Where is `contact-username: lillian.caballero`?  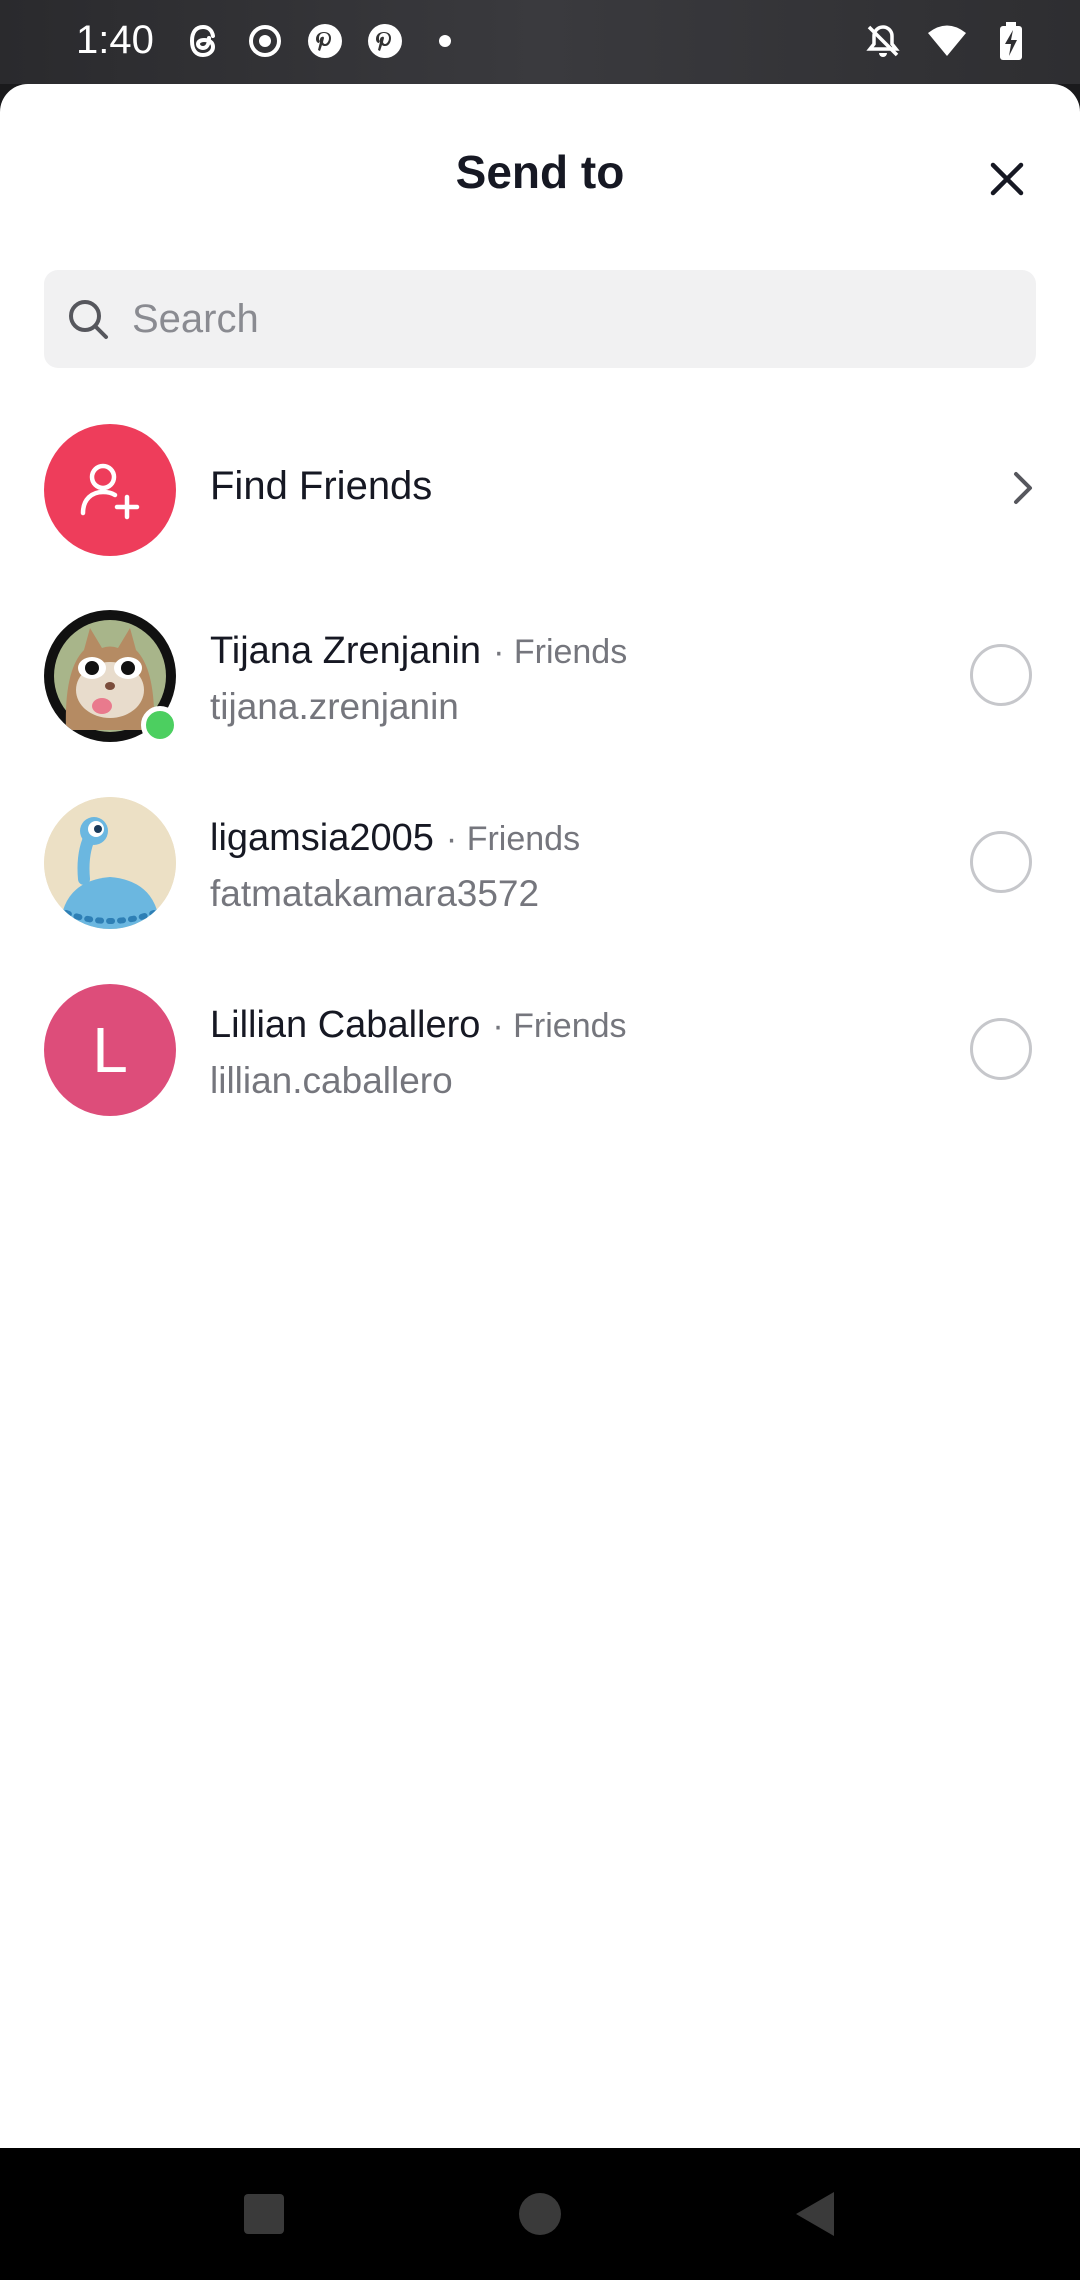 contact-username: lillian.caballero is located at coordinates (331, 1080).